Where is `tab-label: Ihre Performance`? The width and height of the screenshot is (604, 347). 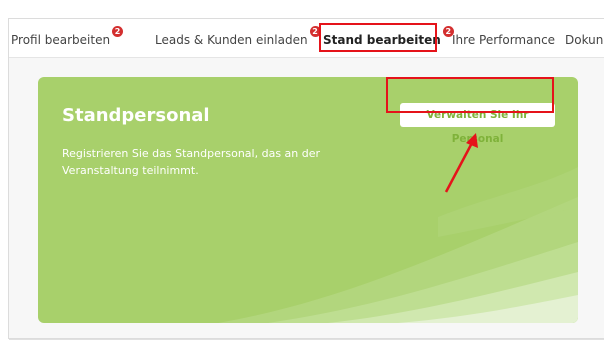 tab-label: Ihre Performance is located at coordinates (504, 40).